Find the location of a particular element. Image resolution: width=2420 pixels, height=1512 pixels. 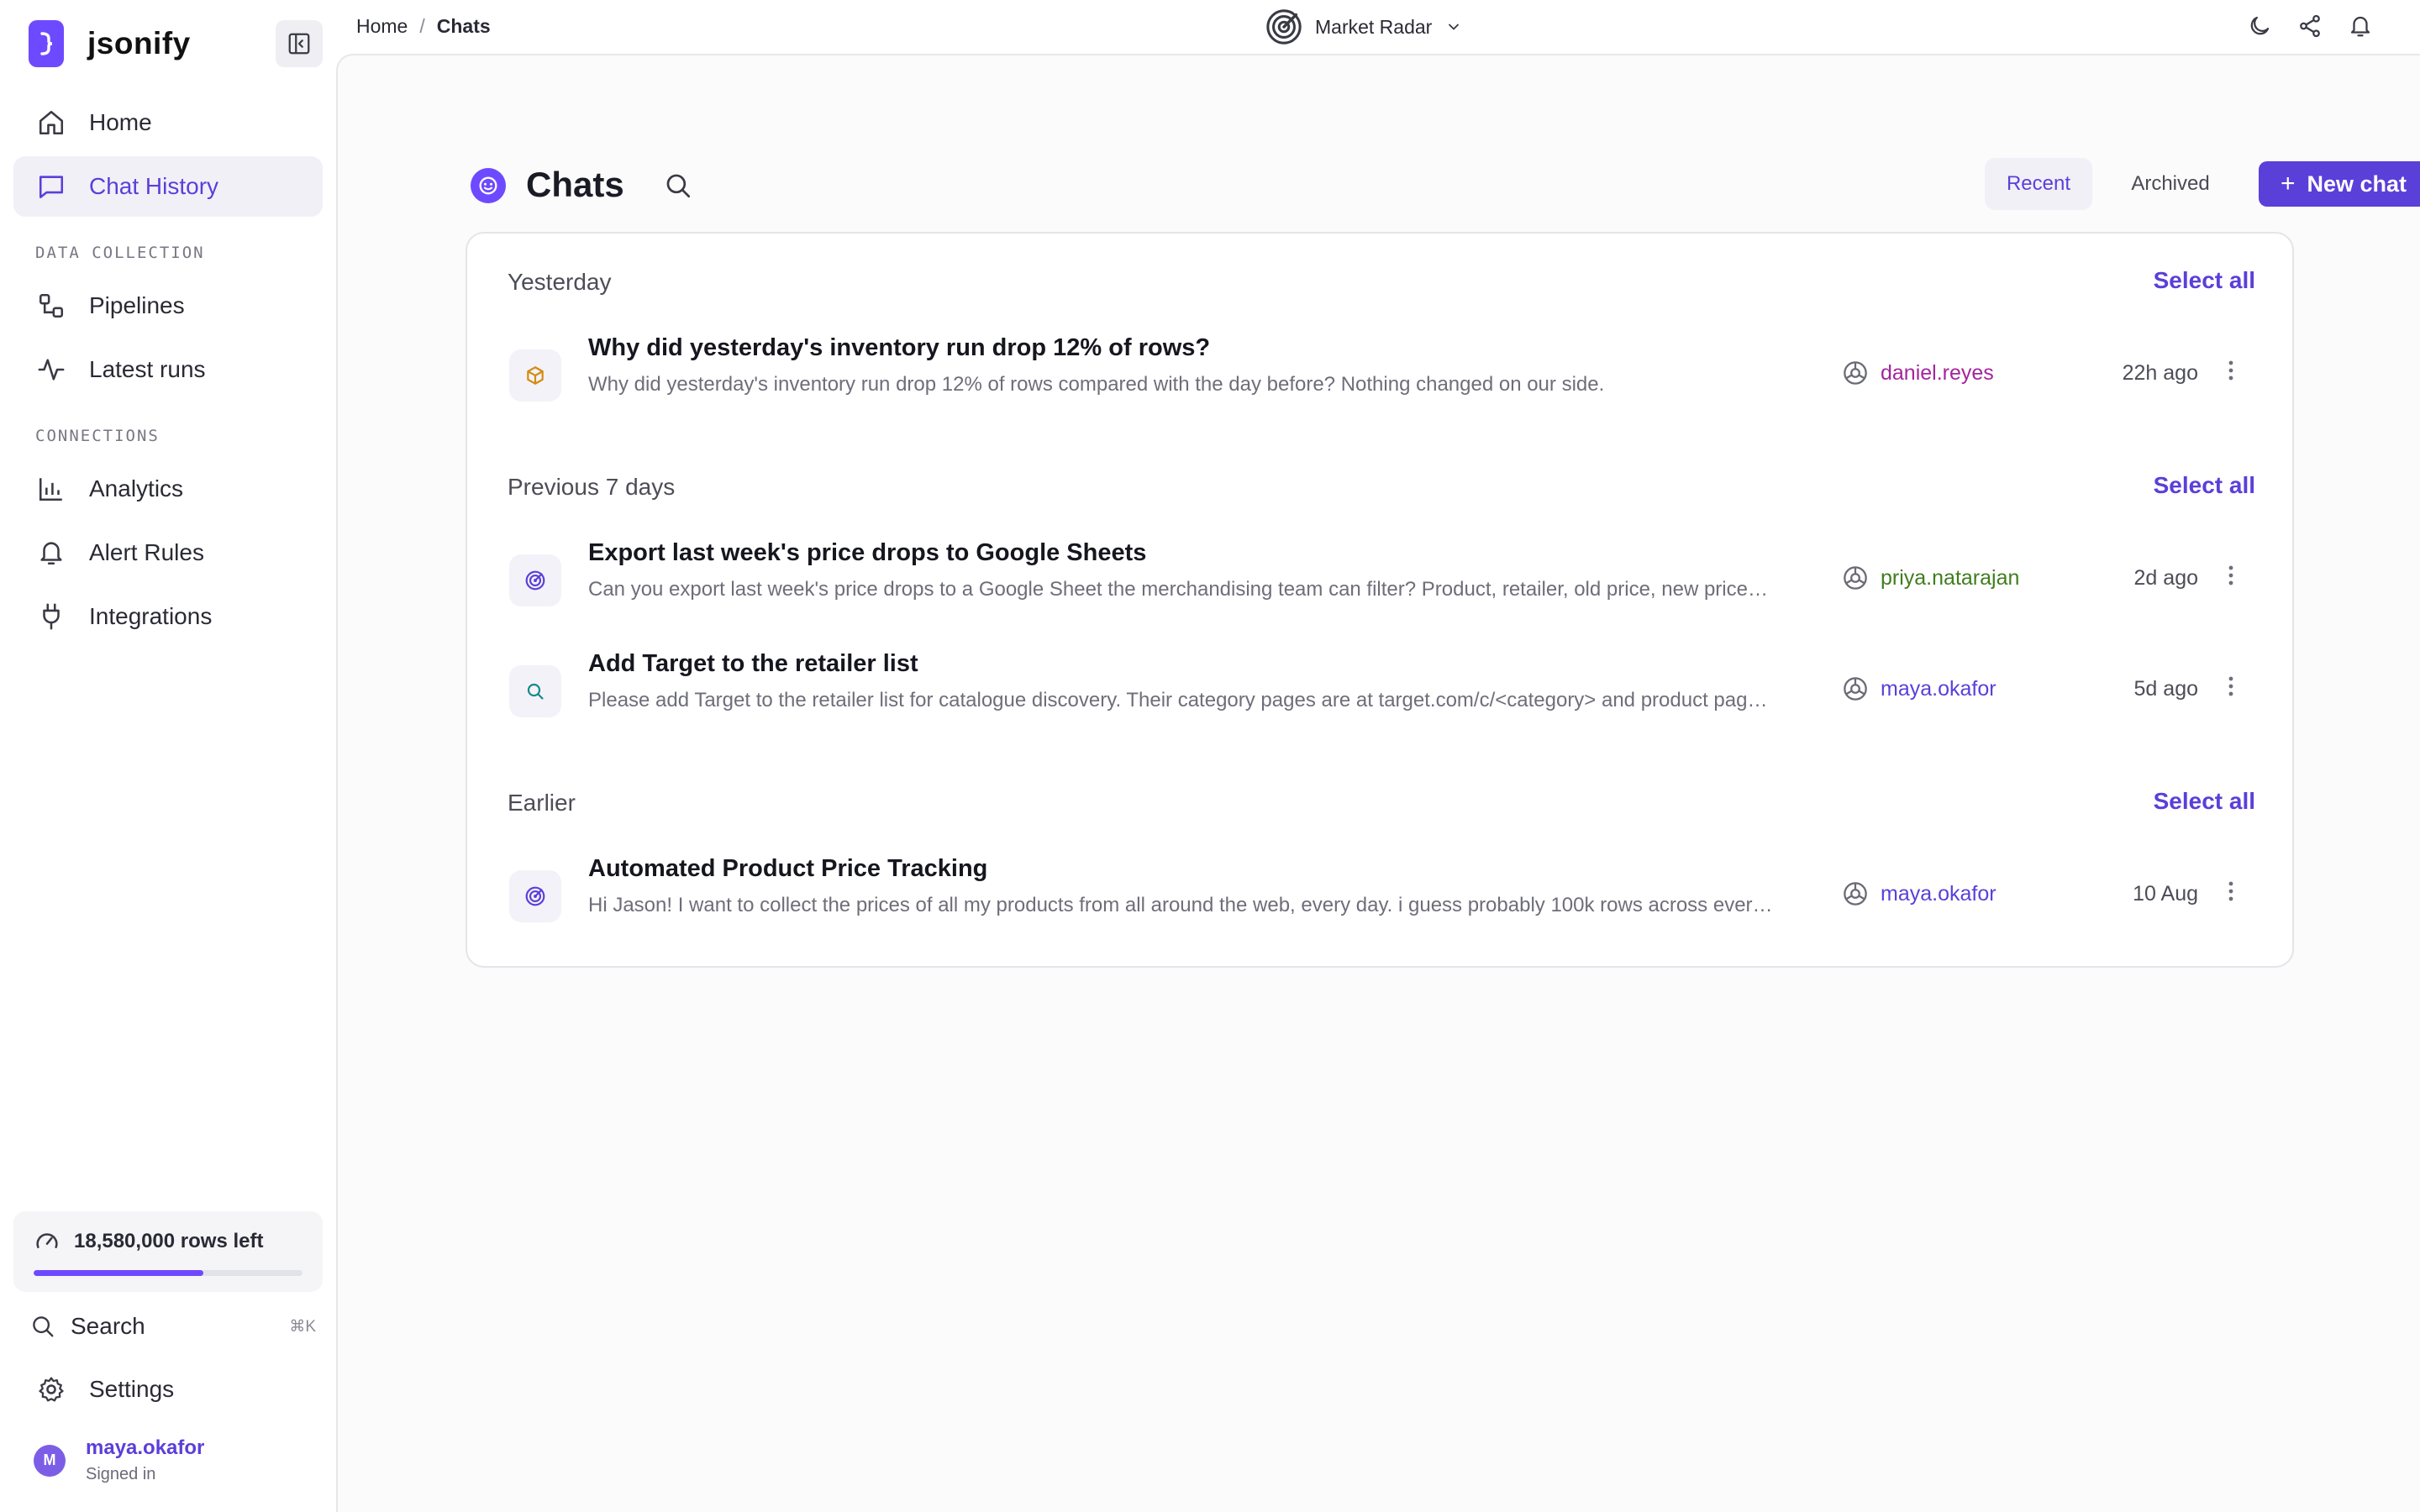

brand-logo-icon is located at coordinates (46, 43).